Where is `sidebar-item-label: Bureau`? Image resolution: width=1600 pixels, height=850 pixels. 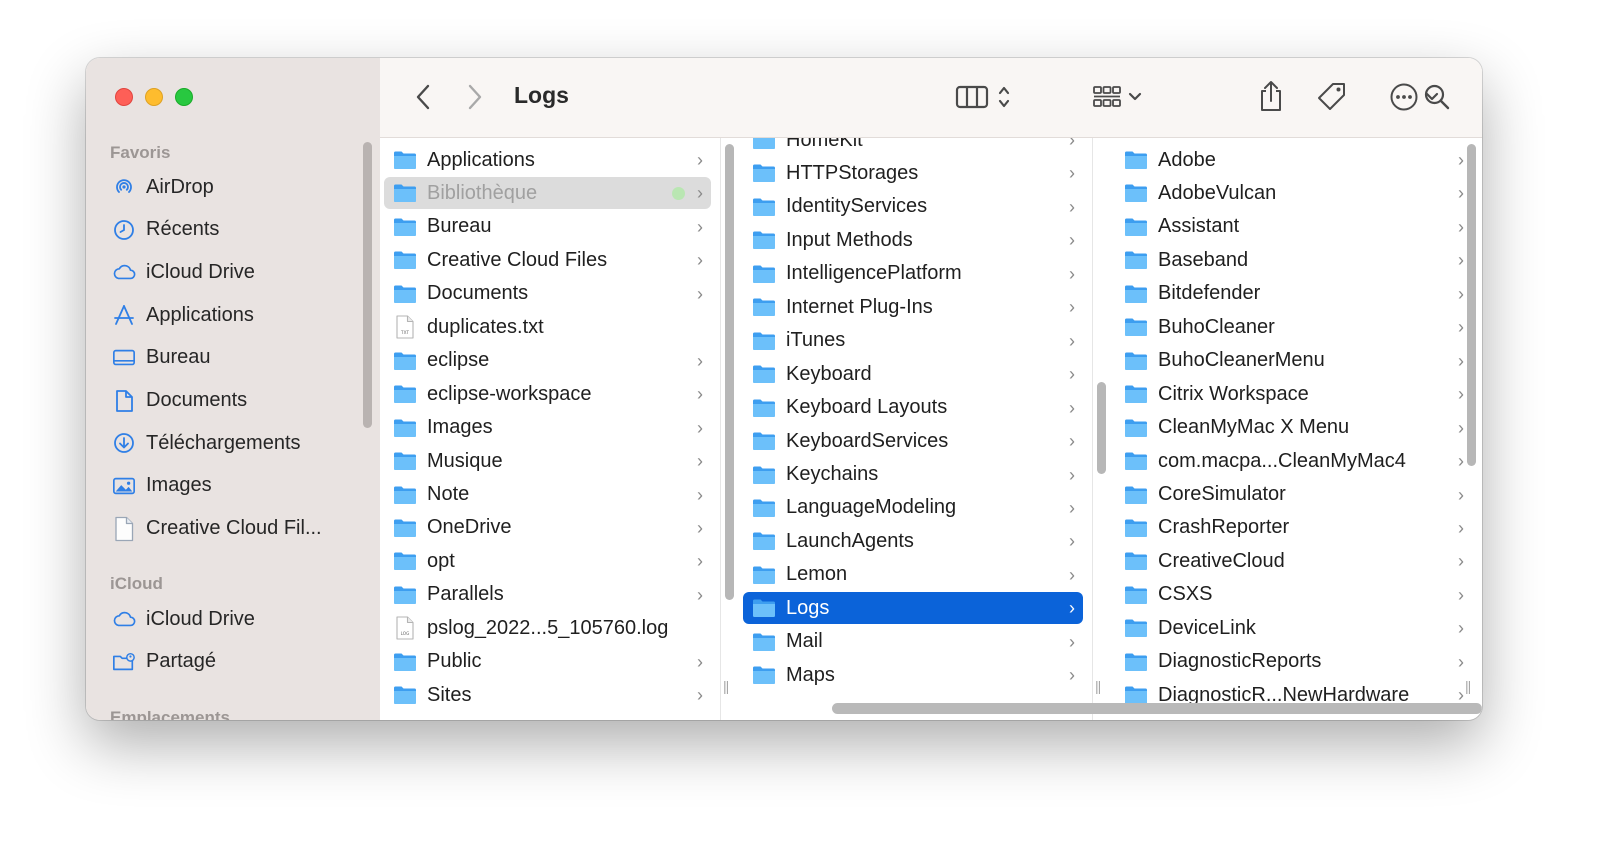
sidebar-item-label: Bureau is located at coordinates (178, 357).